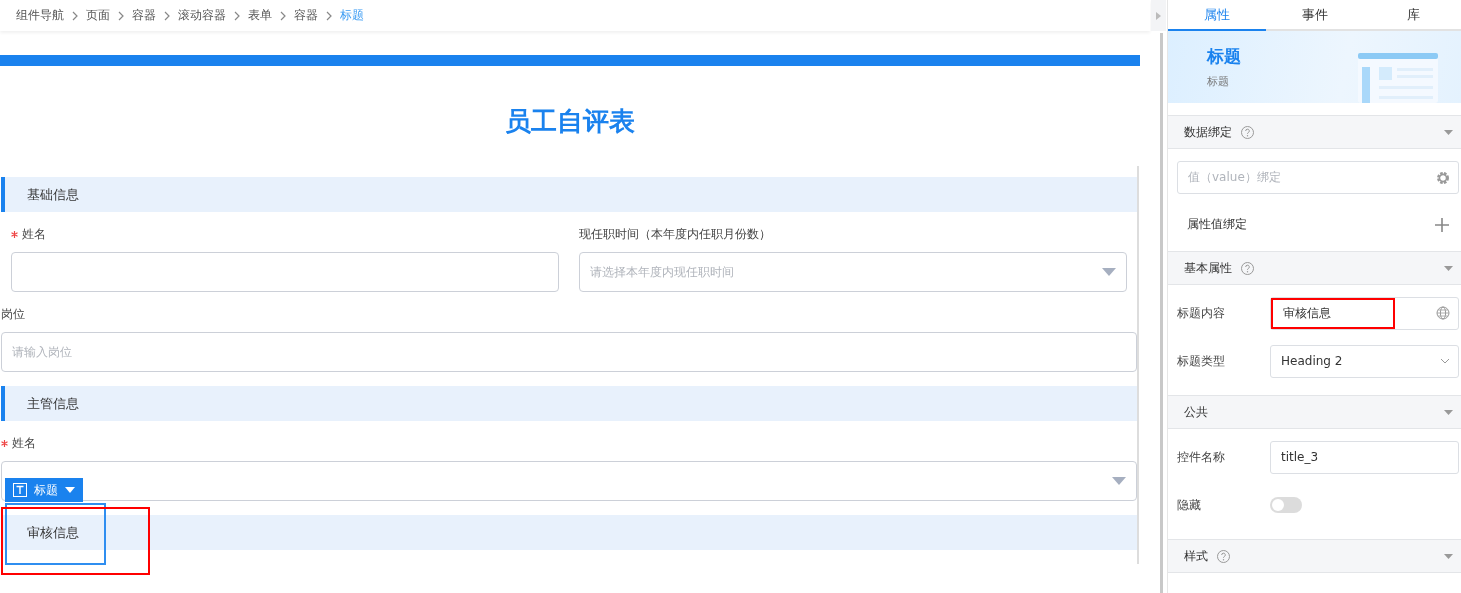 The width and height of the screenshot is (1461, 593). Describe the element at coordinates (1314, 412) in the screenshot. I see `group-header: 公共` at that location.